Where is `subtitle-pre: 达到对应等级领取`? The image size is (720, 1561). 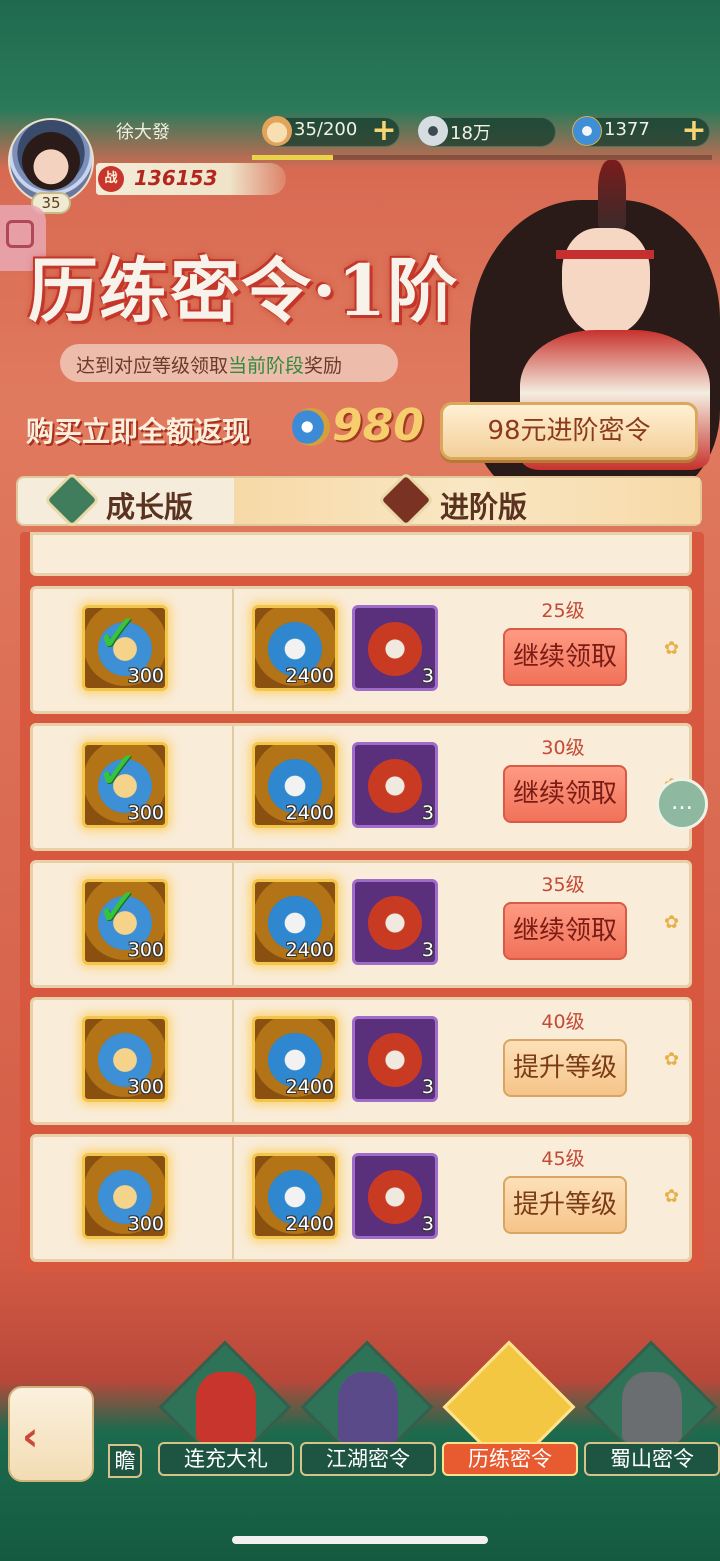
subtitle-pre: 达到对应等级领取 is located at coordinates (152, 366).